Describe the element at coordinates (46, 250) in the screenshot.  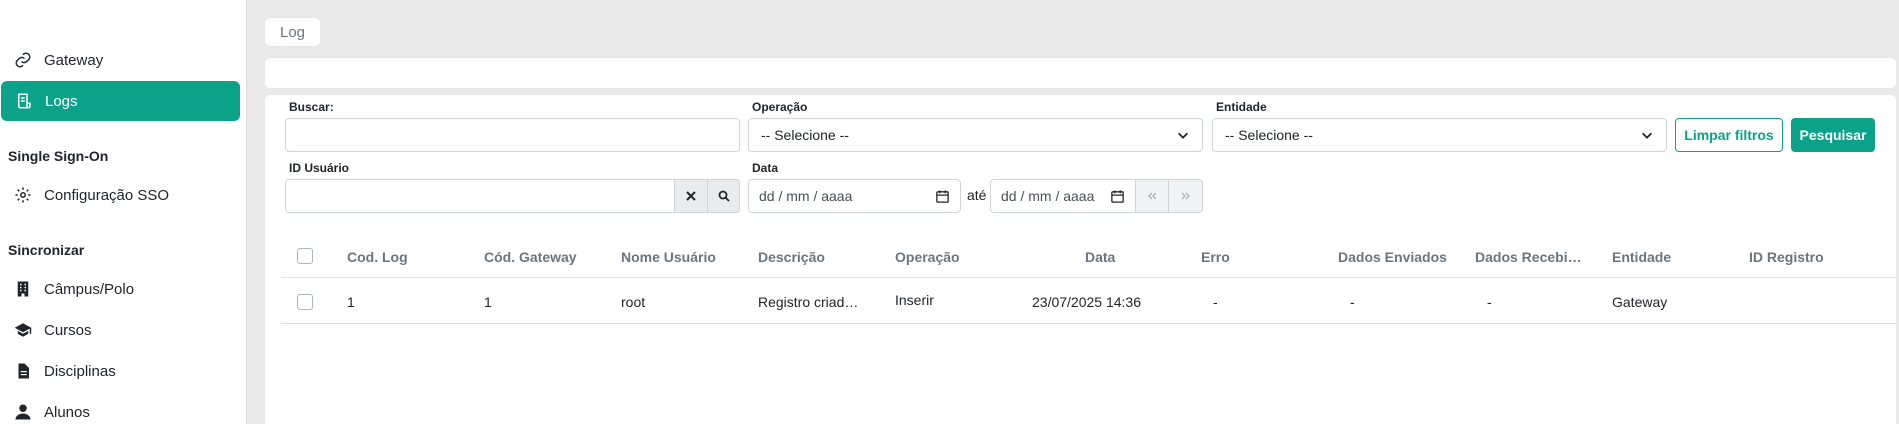
I see `section-title-sincronizar: Sincronizar` at that location.